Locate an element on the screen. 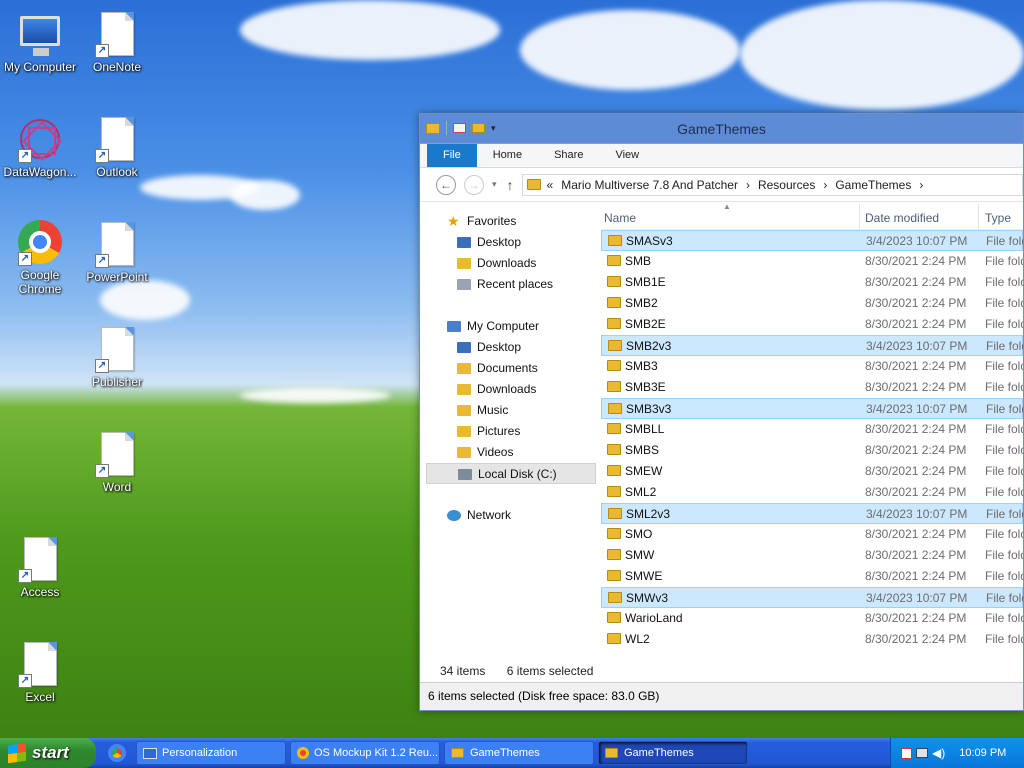 This screenshot has width=1024, height=768. desktop-icon-my-computer: My Computer is located at coordinates (40, 42).